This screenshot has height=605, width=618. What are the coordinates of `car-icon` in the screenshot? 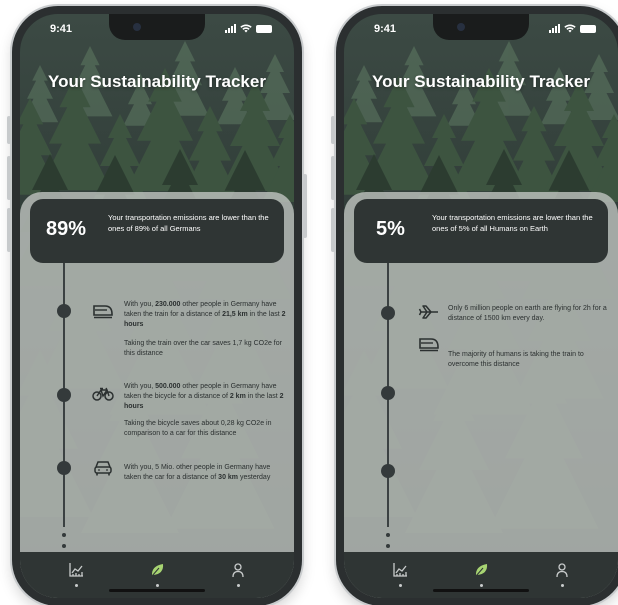 It's located at (103, 468).